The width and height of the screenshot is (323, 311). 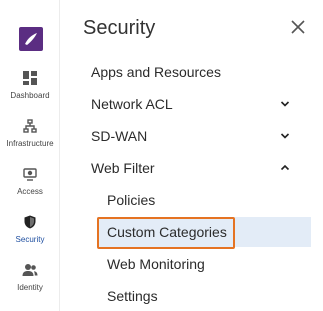 What do you see at coordinates (186, 200) in the screenshot?
I see `submenu-item-policies: Policies` at bounding box center [186, 200].